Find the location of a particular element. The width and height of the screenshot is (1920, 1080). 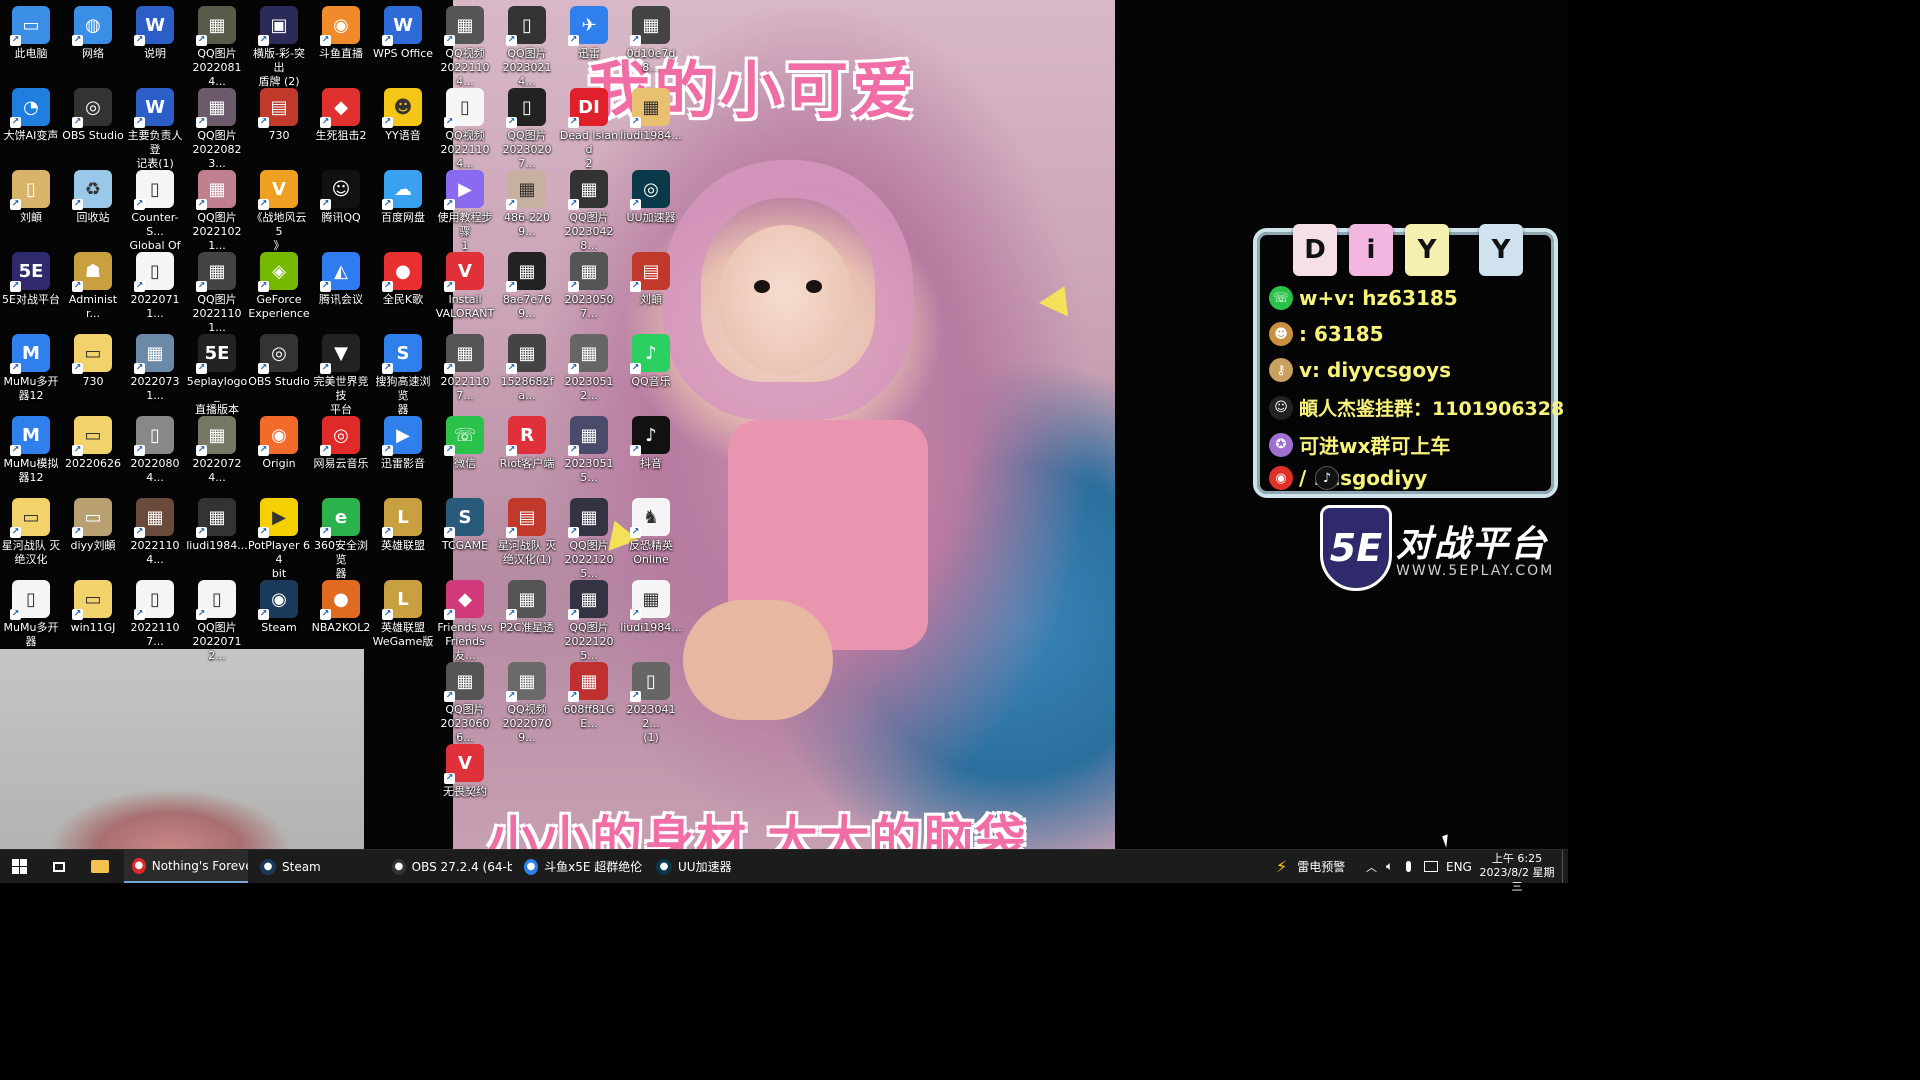

desktop-icon: ● ↗ NBA2KOL2 is located at coordinates (341, 605).